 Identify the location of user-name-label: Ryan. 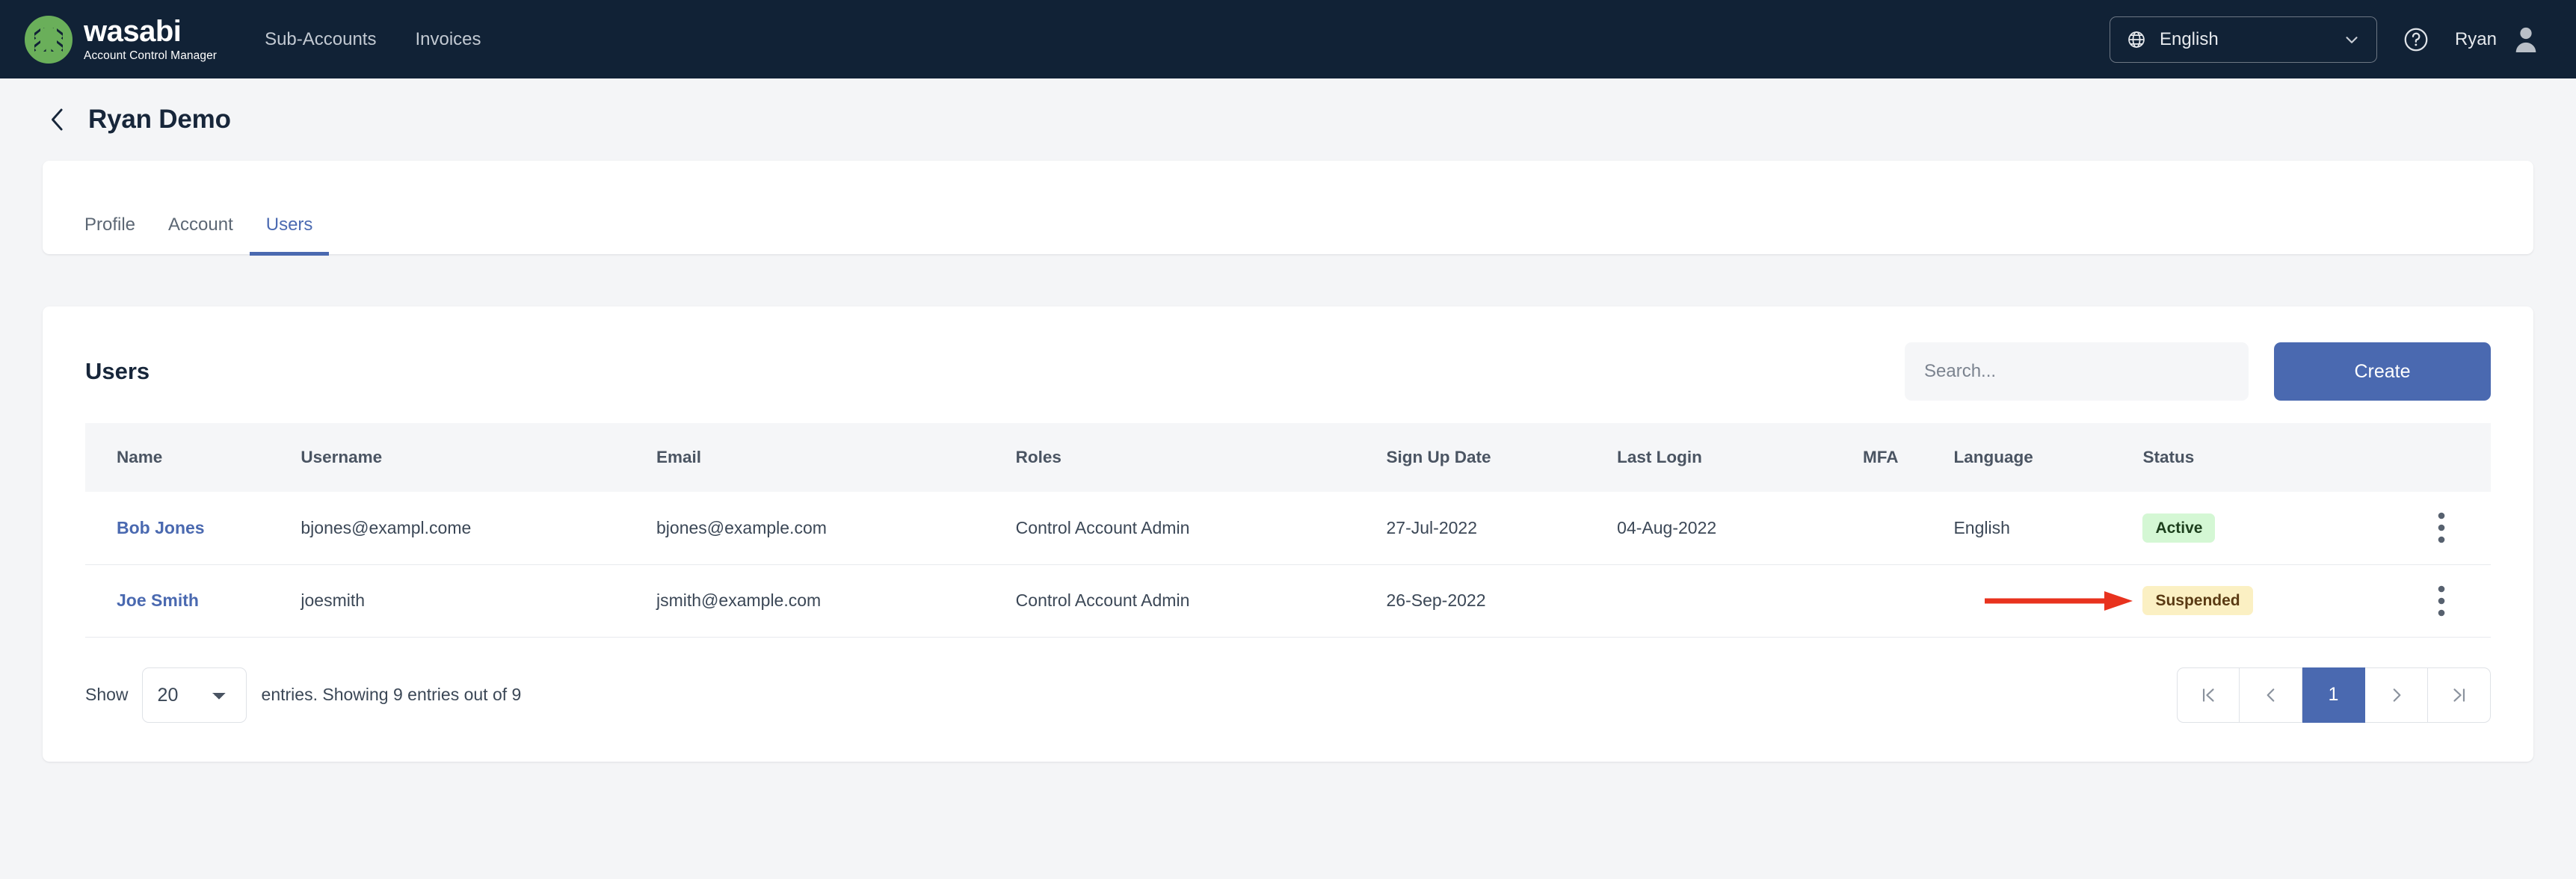
(2475, 38).